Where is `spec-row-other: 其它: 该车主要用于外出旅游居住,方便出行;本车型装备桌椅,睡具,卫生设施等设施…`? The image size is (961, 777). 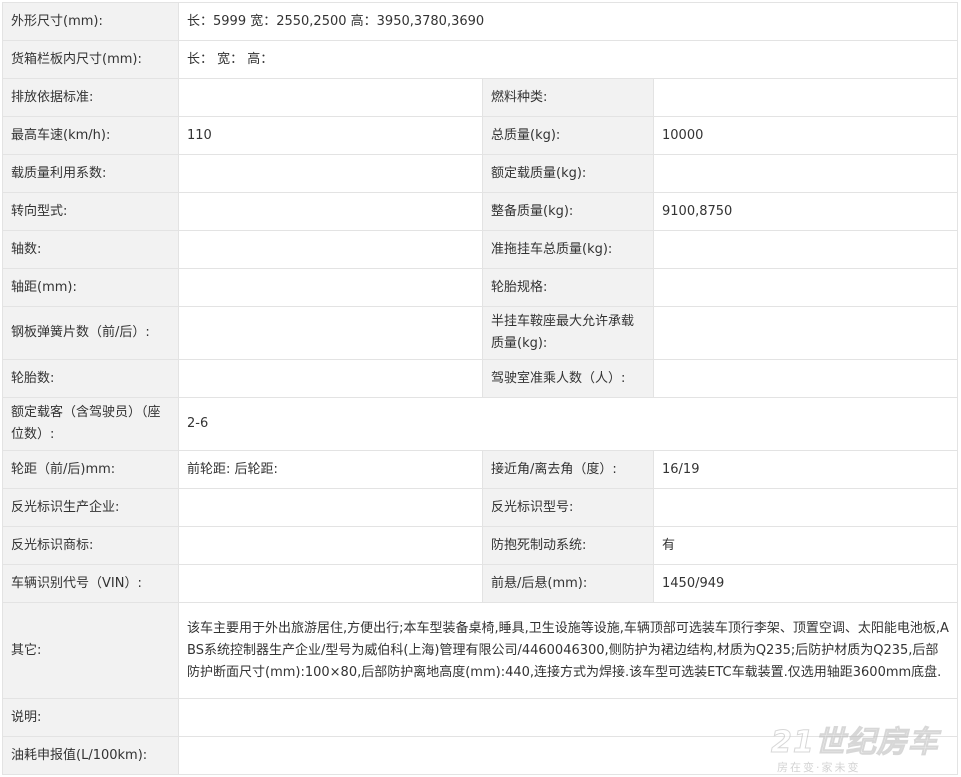
spec-row-other: 其它: 该车主要用于外出旅游居住,方便出行;本车型装备桌椅,睡具,卫生设施等设施… is located at coordinates (480, 650).